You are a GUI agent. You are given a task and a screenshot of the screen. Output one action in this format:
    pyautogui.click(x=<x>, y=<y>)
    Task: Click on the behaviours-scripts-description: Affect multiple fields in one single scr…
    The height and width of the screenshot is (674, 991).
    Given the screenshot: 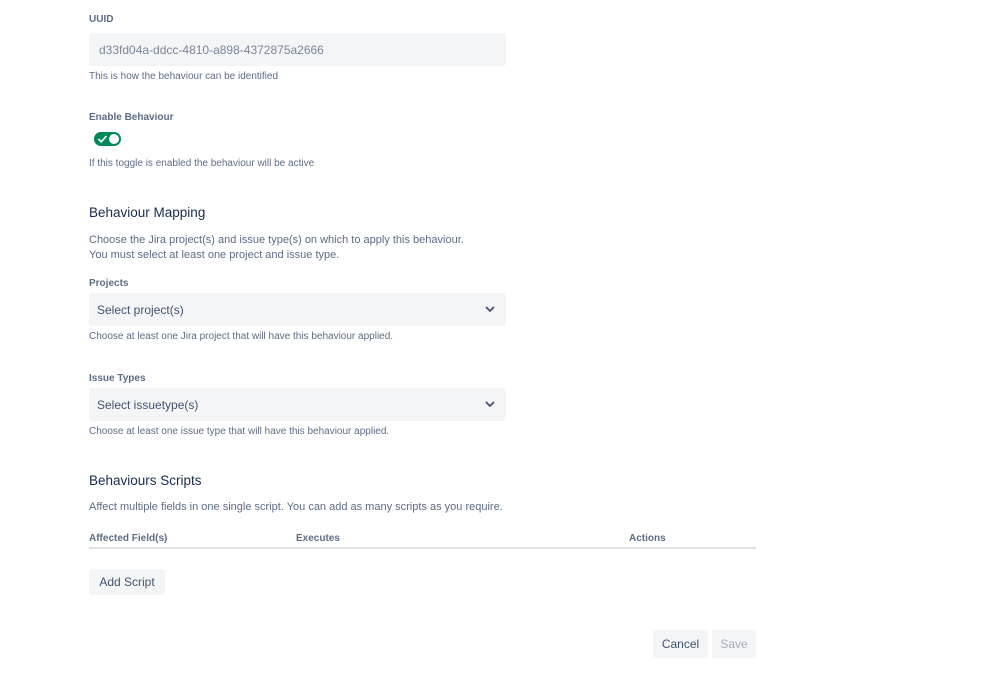 What is the action you would take?
    pyautogui.click(x=296, y=507)
    